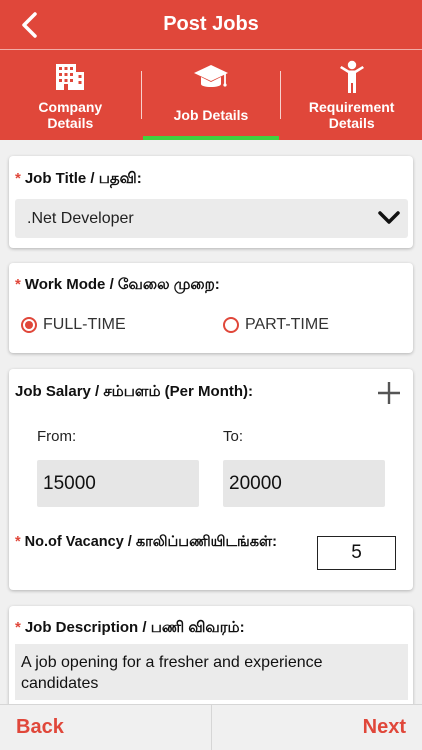 The height and width of the screenshot is (750, 422). I want to click on job-title-label: * Job Title / பதவி:, so click(78, 179).